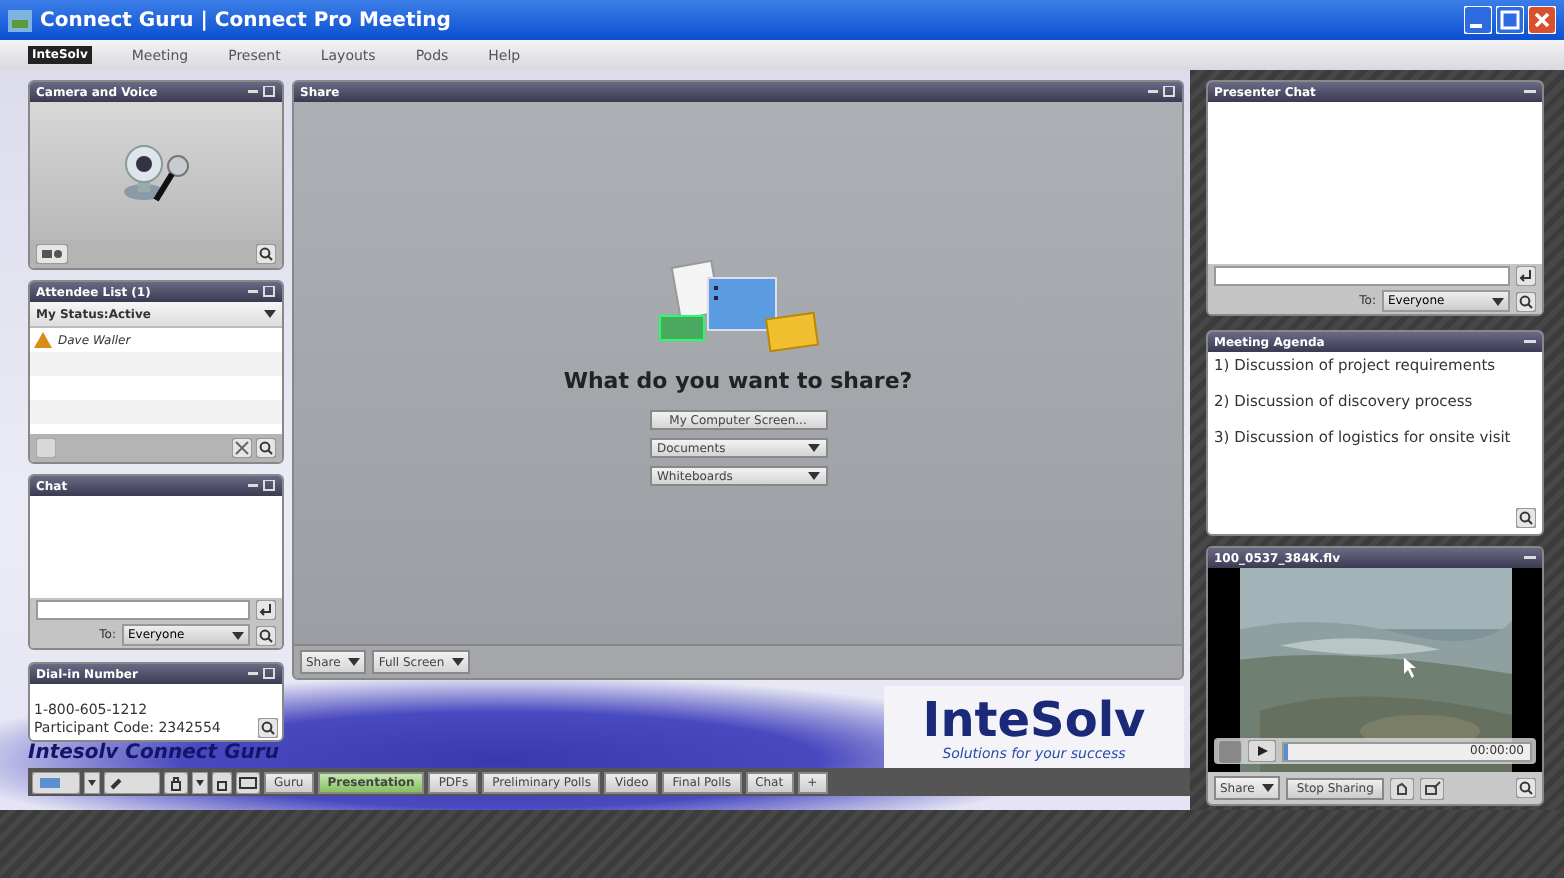  I want to click on play-icon, so click(1262, 751).